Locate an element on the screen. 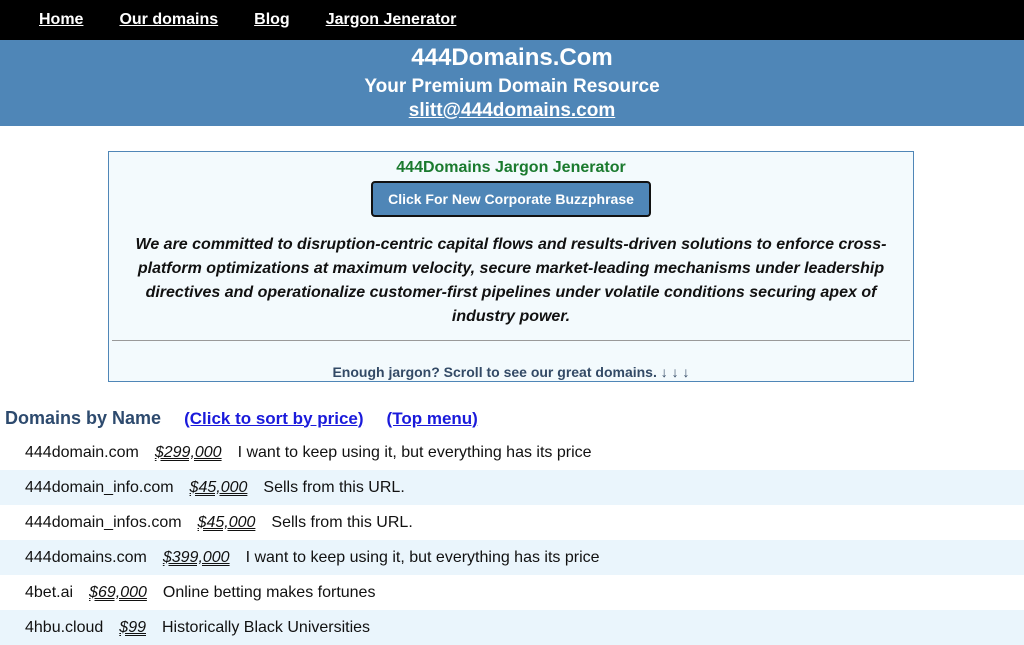  jargon-divider is located at coordinates (511, 340).